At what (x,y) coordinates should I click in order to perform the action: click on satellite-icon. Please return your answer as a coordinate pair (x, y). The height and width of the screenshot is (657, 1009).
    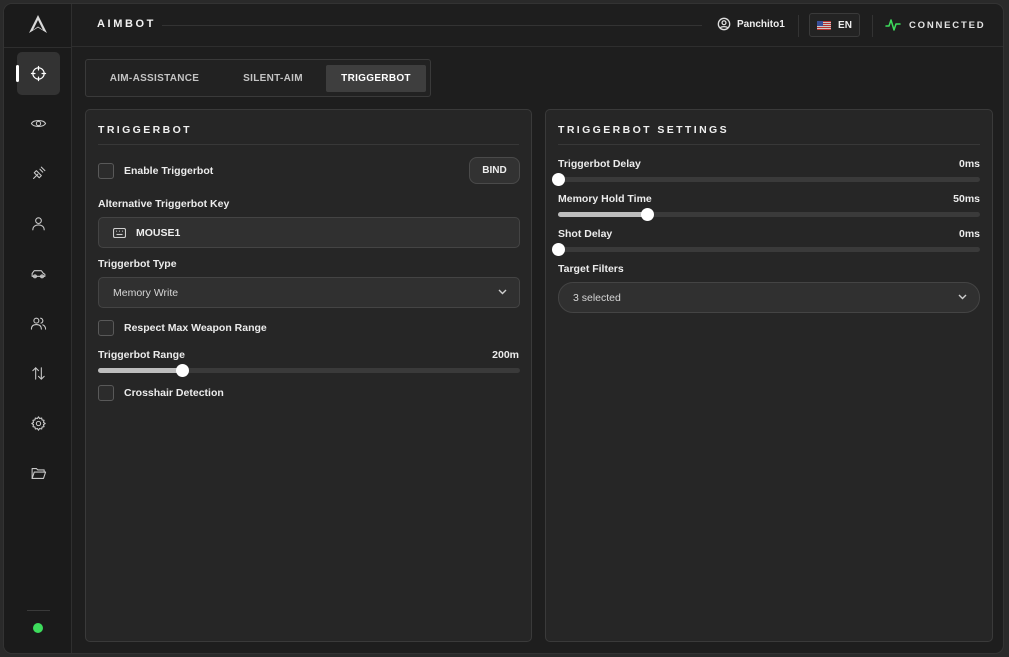
    Looking at the image, I should click on (39, 172).